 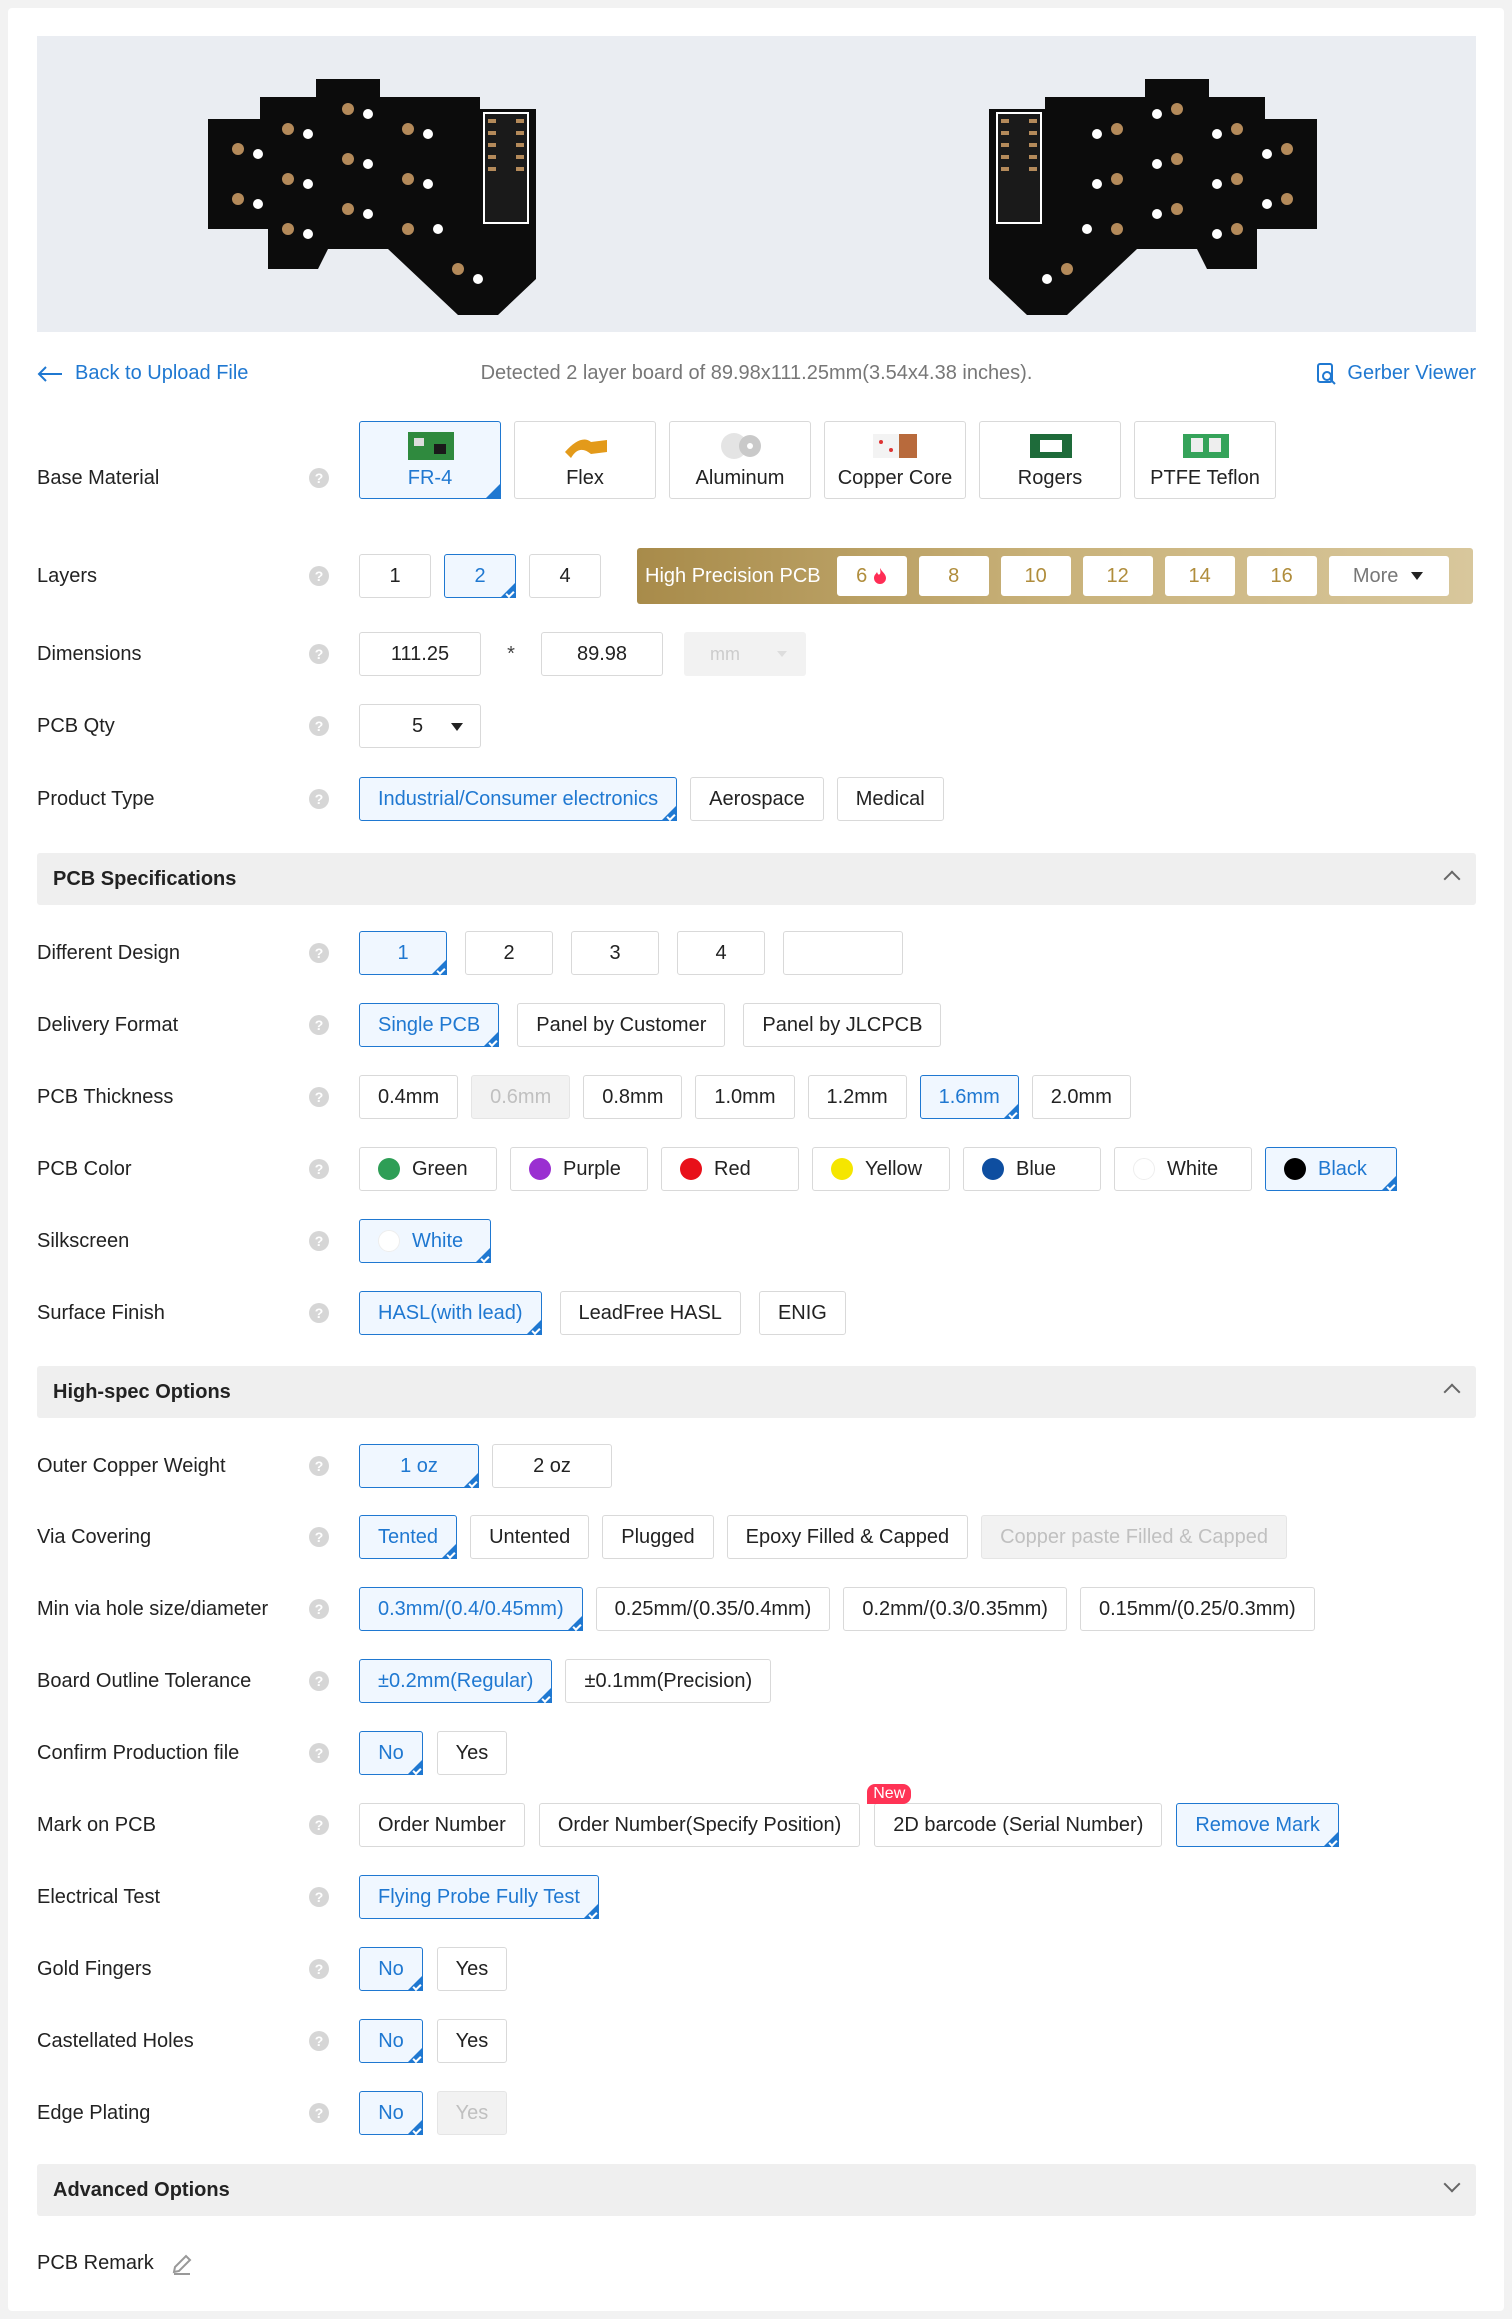 I want to click on color-red: Red, so click(x=730, y=1169).